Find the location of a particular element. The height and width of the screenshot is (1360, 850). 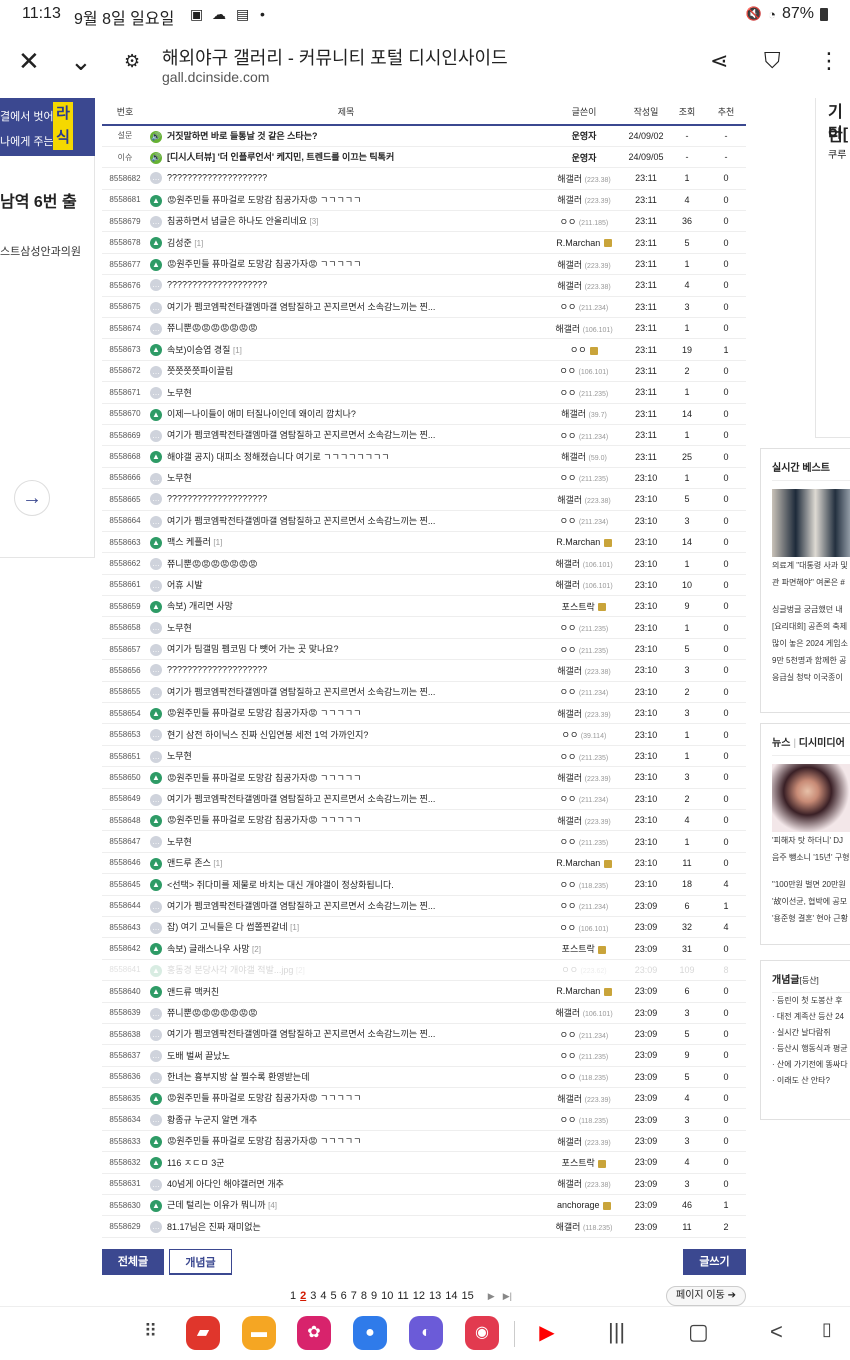

page-link: 4 is located at coordinates (323, 1296).